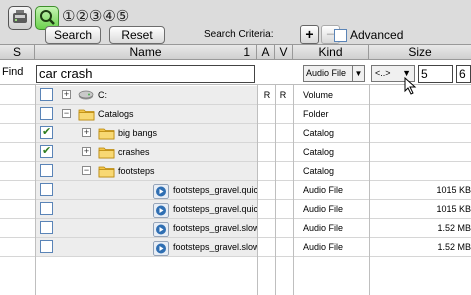  What do you see at coordinates (13, 72) in the screenshot?
I see `find-label: Find` at bounding box center [13, 72].